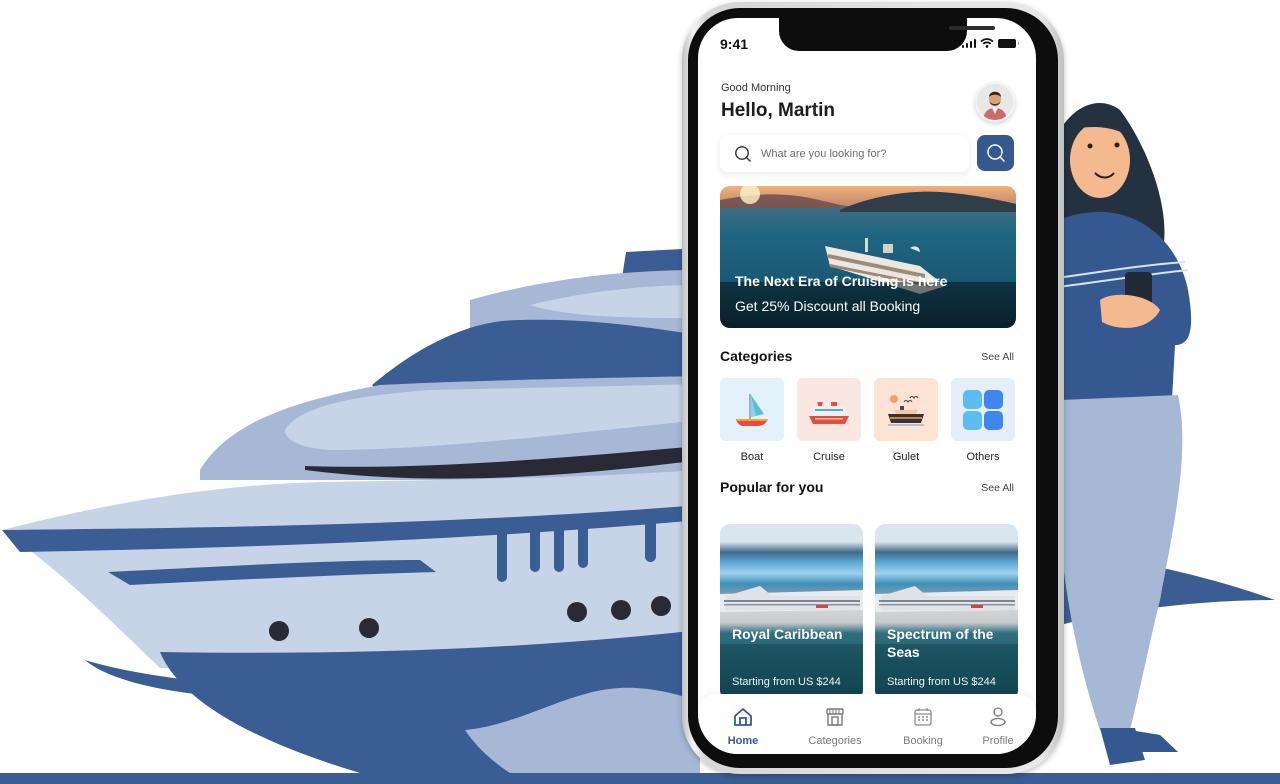 The height and width of the screenshot is (784, 1280). I want to click on avatar, so click(995, 102).